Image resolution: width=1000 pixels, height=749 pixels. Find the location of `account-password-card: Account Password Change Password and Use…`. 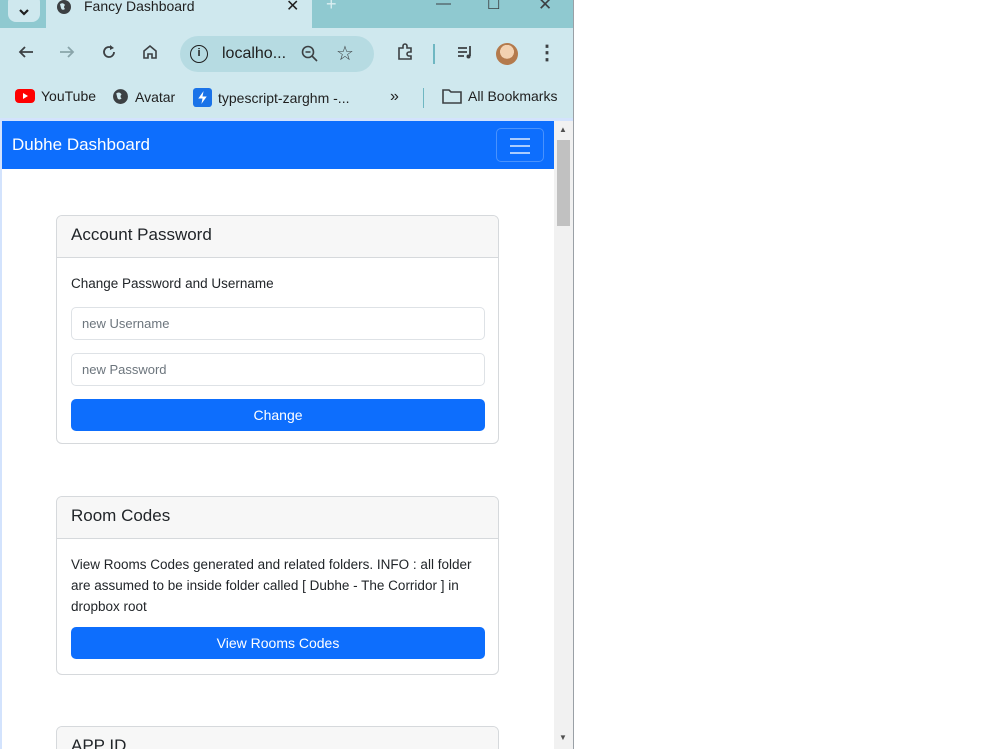

account-password-card: Account Password Change Password and Use… is located at coordinates (277, 329).